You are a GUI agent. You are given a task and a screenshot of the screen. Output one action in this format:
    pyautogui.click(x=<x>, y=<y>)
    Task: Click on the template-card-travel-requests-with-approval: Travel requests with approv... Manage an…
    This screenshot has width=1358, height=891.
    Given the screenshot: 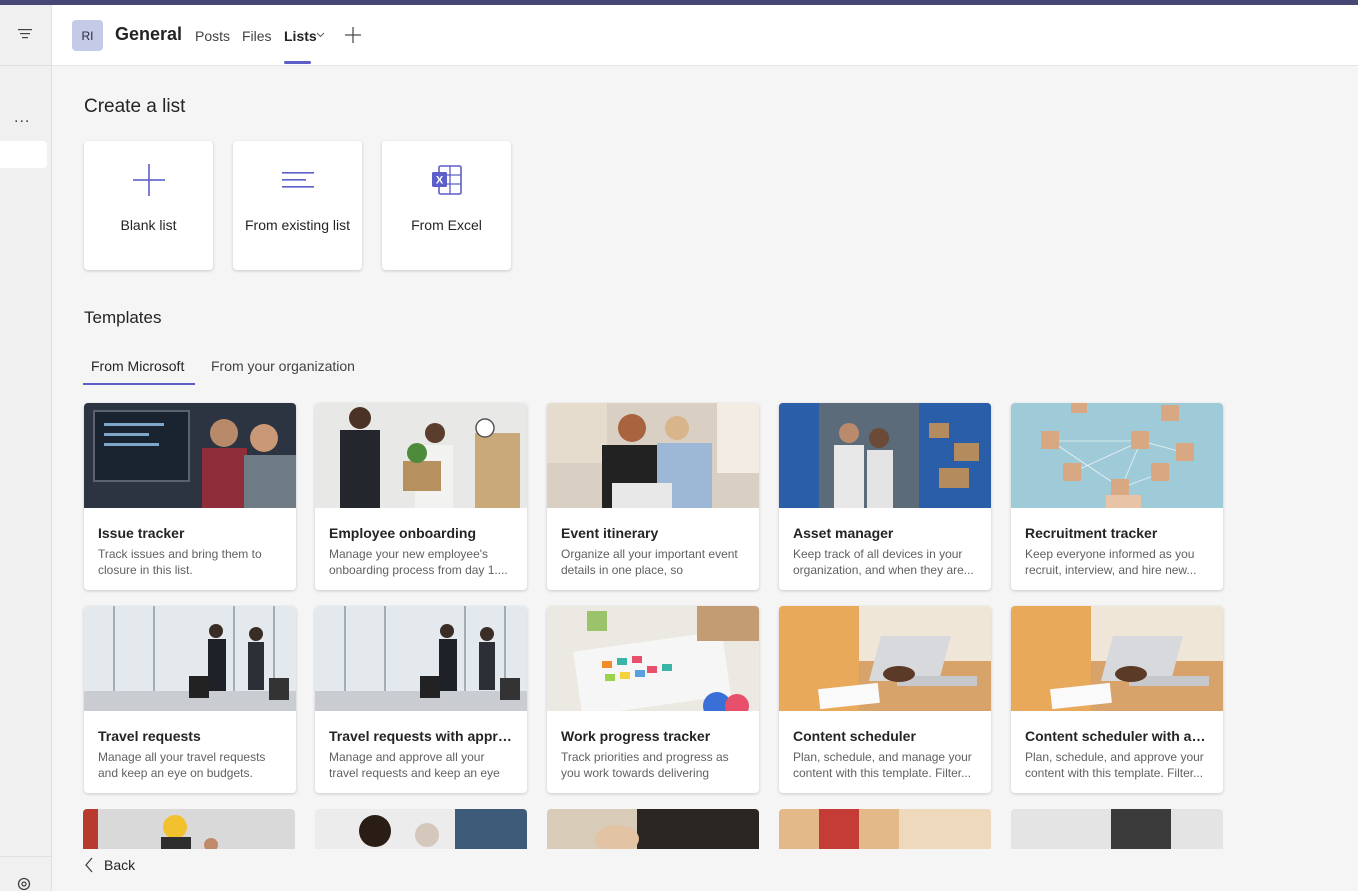 What is the action you would take?
    pyautogui.click(x=421, y=699)
    